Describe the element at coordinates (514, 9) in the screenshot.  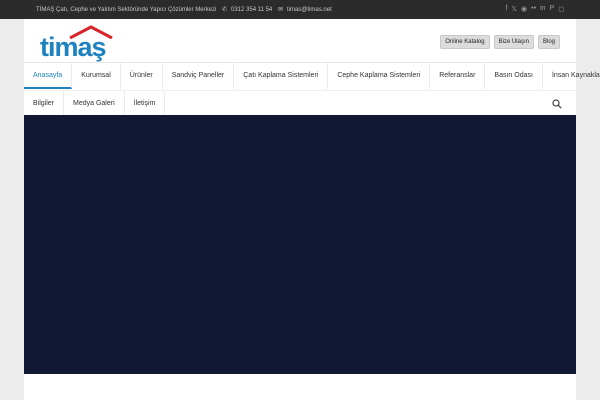
I see `x-icon: 𝕏` at that location.